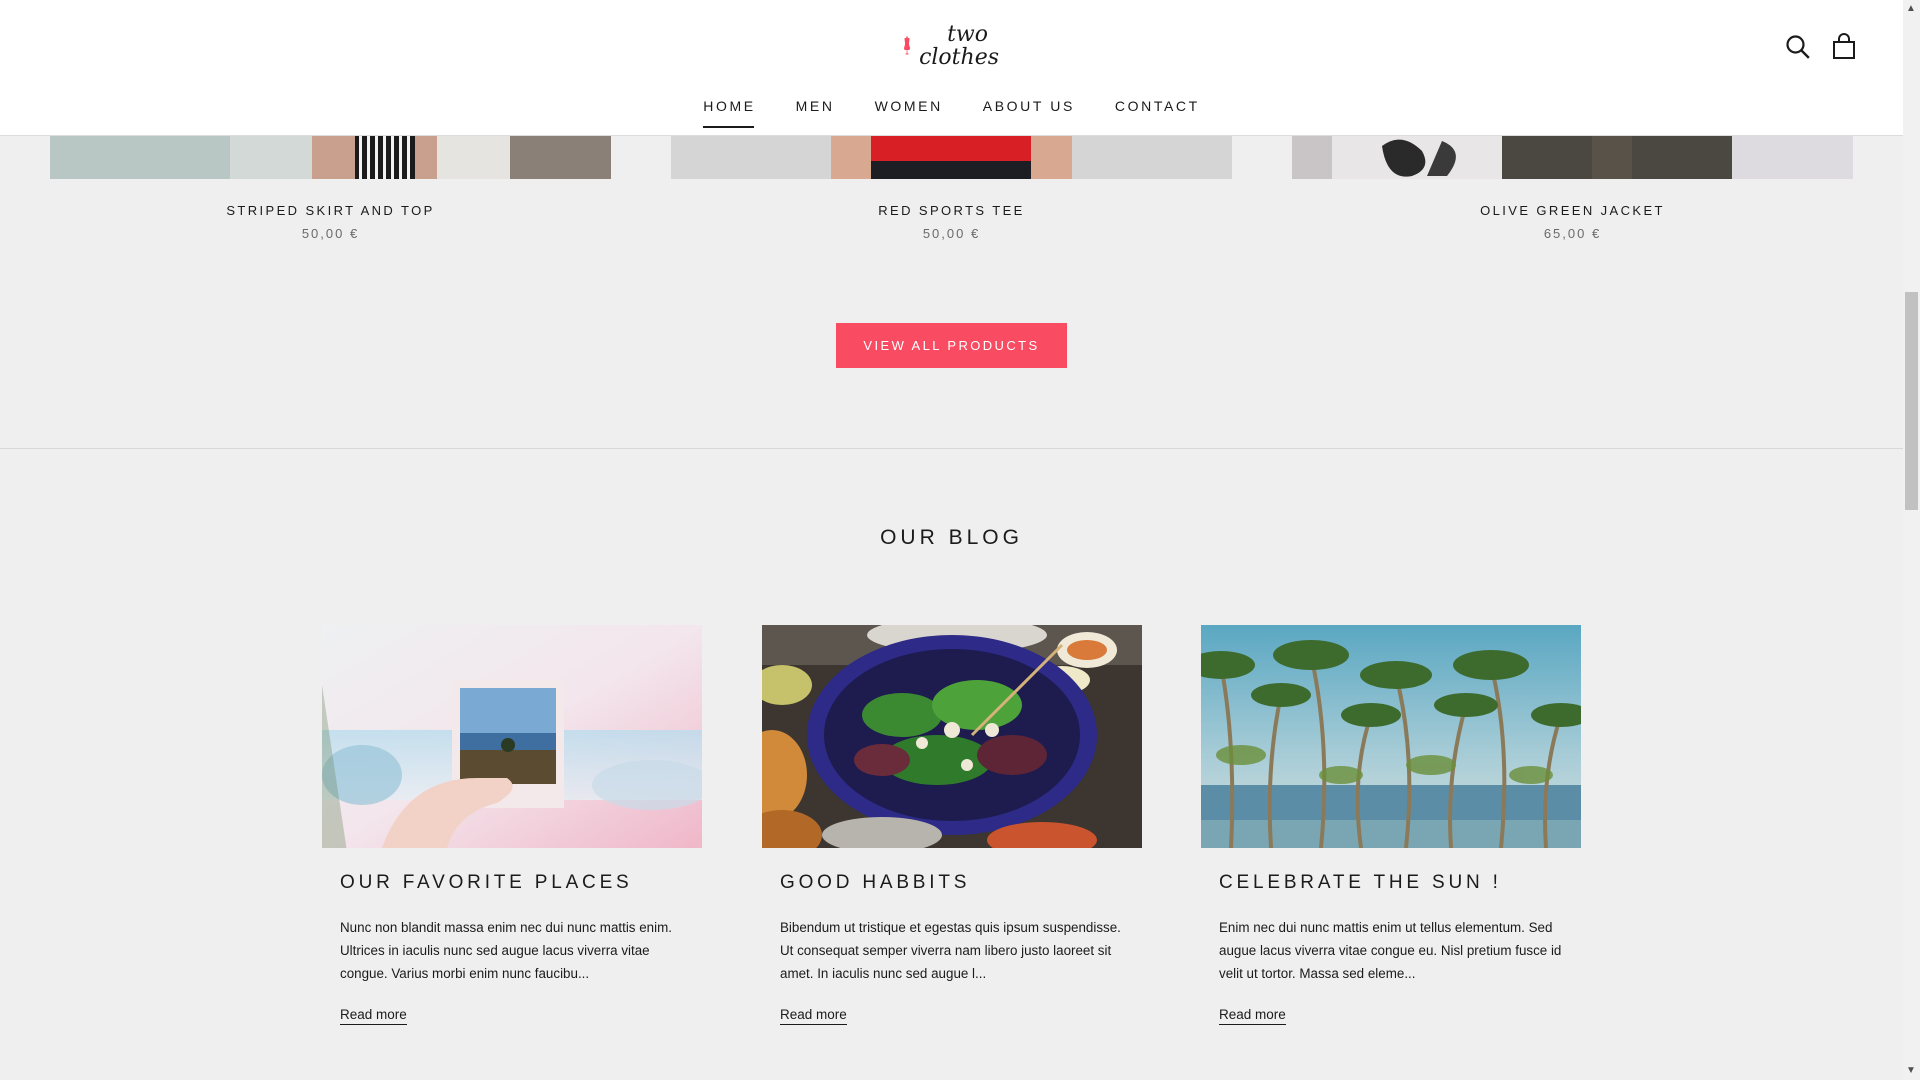 Image resolution: width=1920 pixels, height=1080 pixels. What do you see at coordinates (951, 113) in the screenshot?
I see `main-nav: HOME MEN WOMEN ABOUT US CONTACT` at bounding box center [951, 113].